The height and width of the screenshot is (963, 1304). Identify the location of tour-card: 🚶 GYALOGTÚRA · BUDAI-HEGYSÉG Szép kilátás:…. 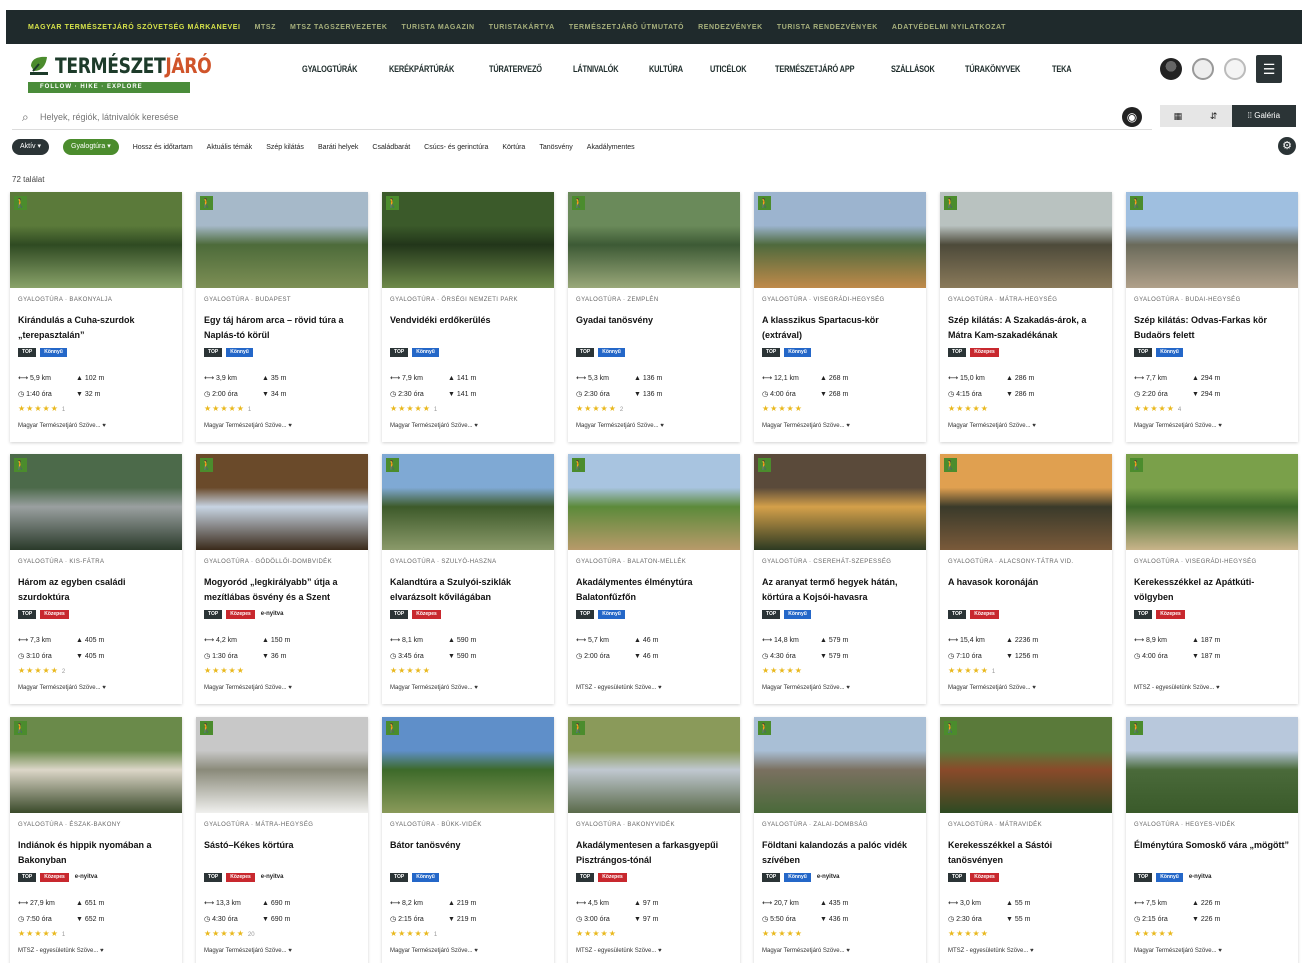
(1212, 317).